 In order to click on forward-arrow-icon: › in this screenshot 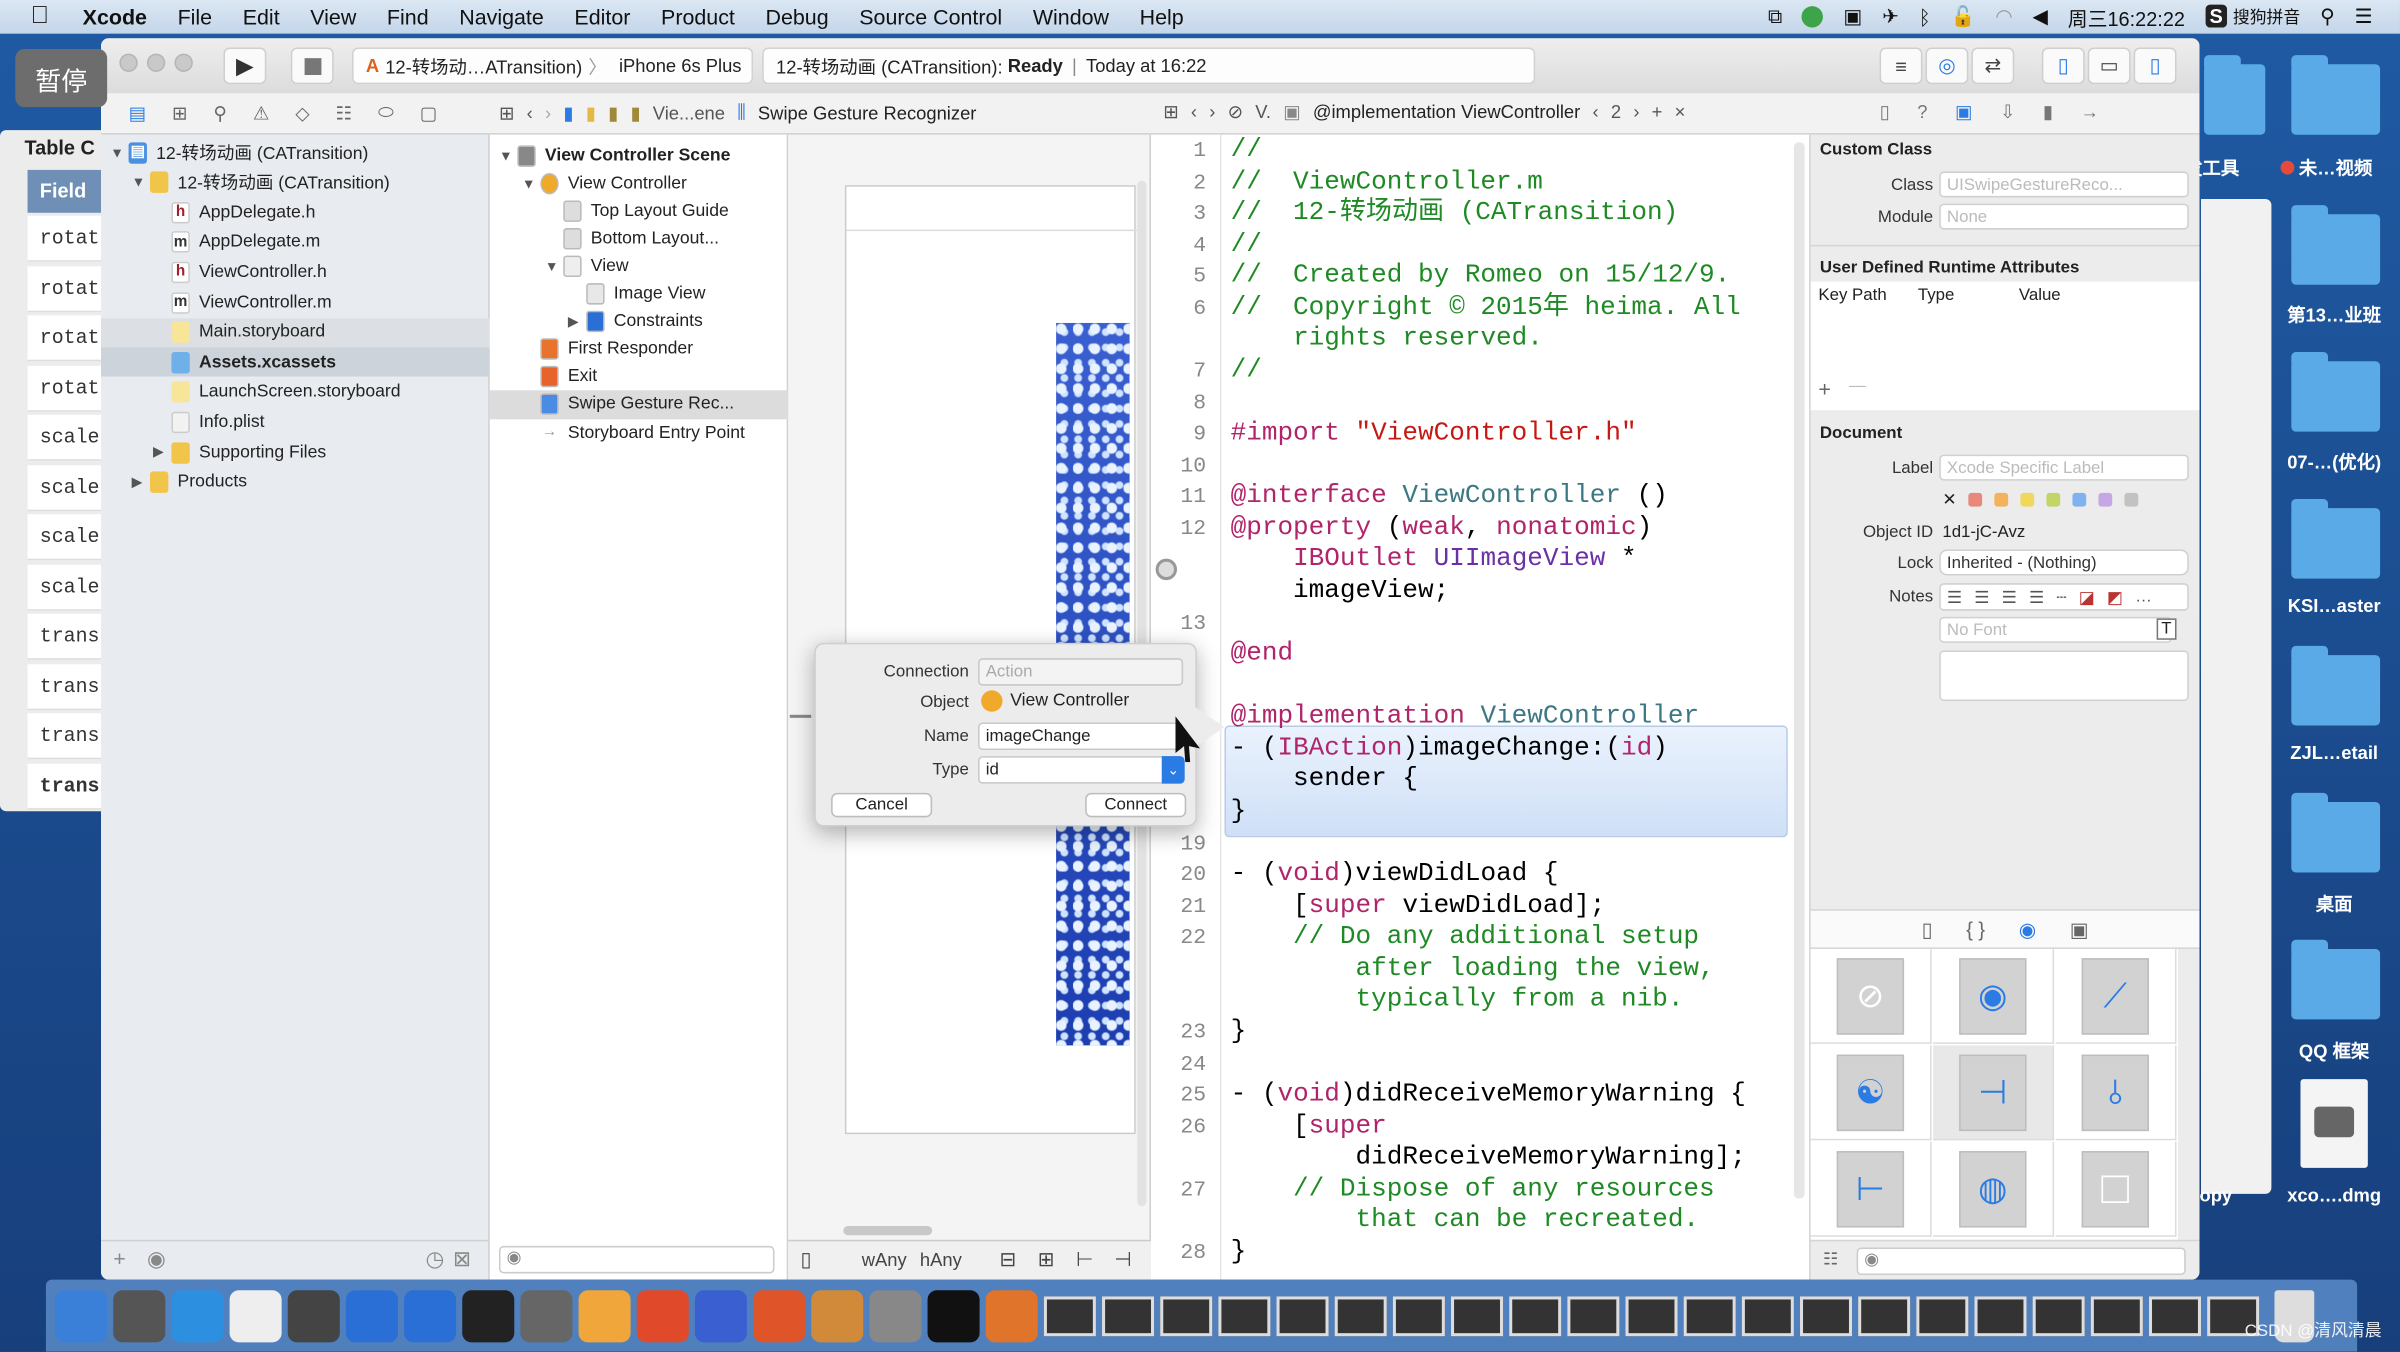, I will do `click(548, 112)`.